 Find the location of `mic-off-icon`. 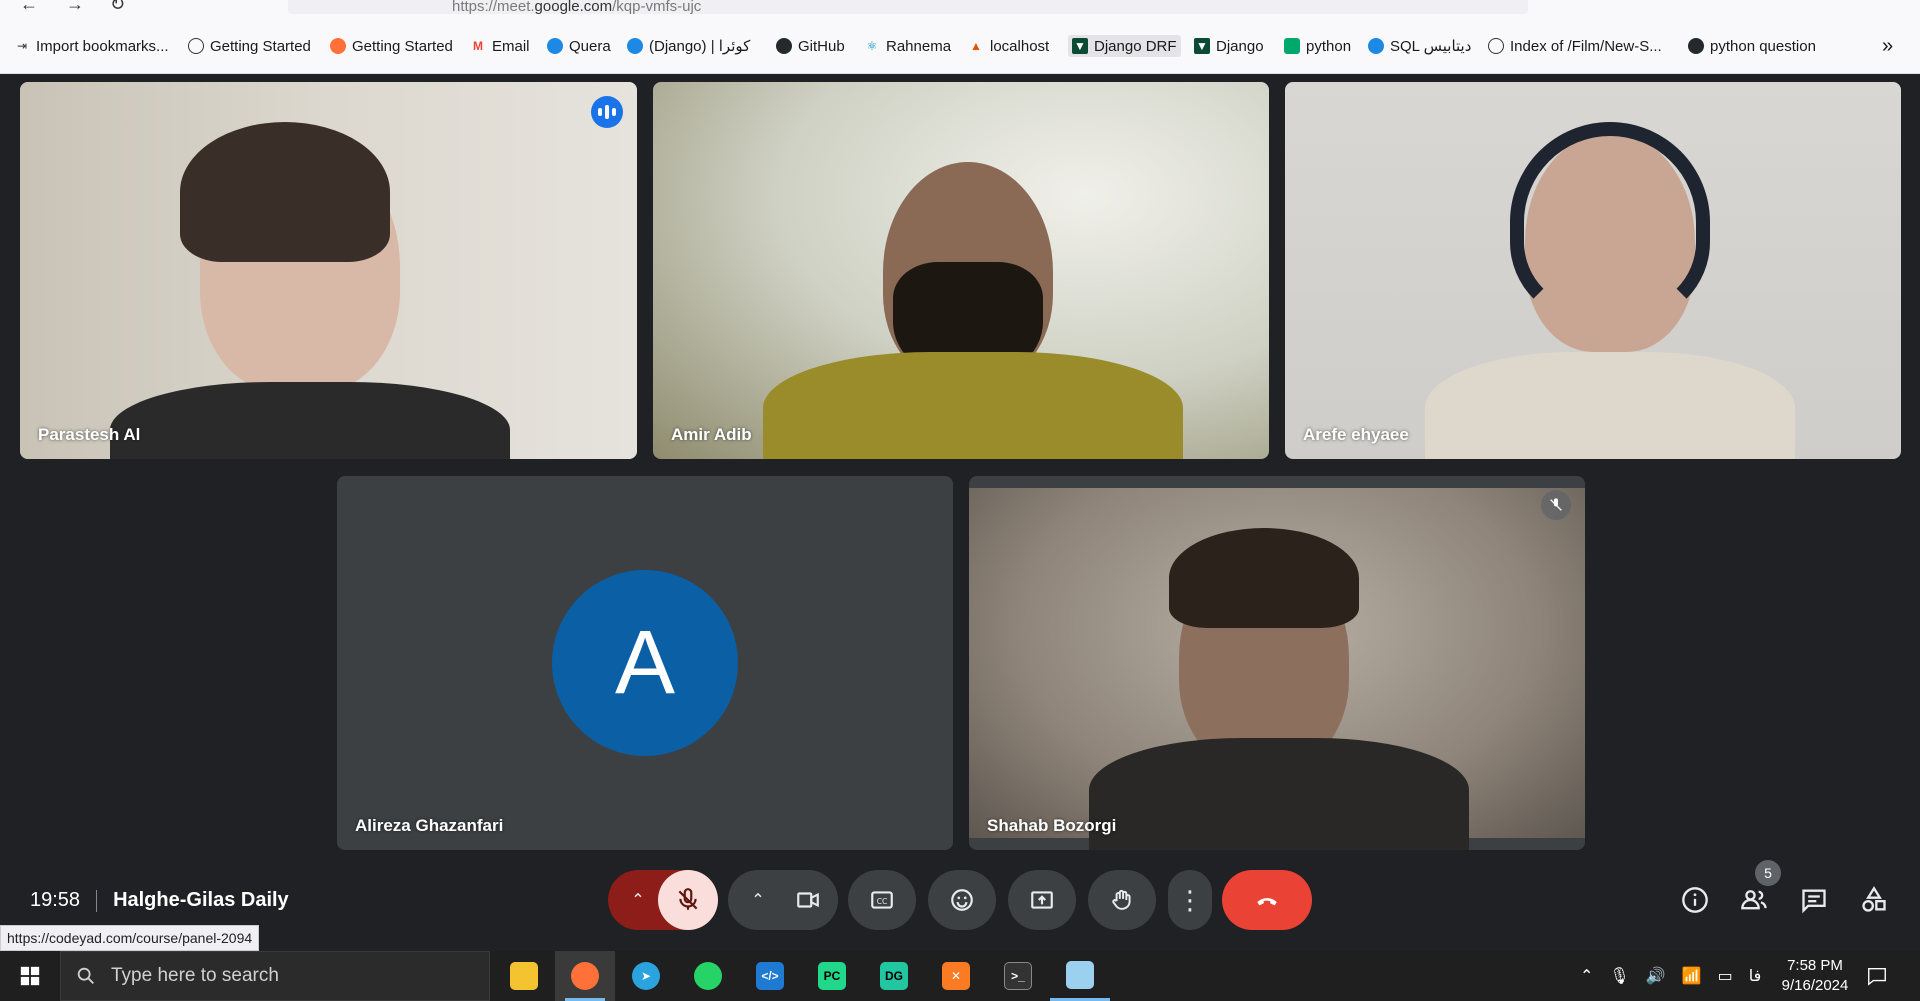

mic-off-icon is located at coordinates (688, 899).